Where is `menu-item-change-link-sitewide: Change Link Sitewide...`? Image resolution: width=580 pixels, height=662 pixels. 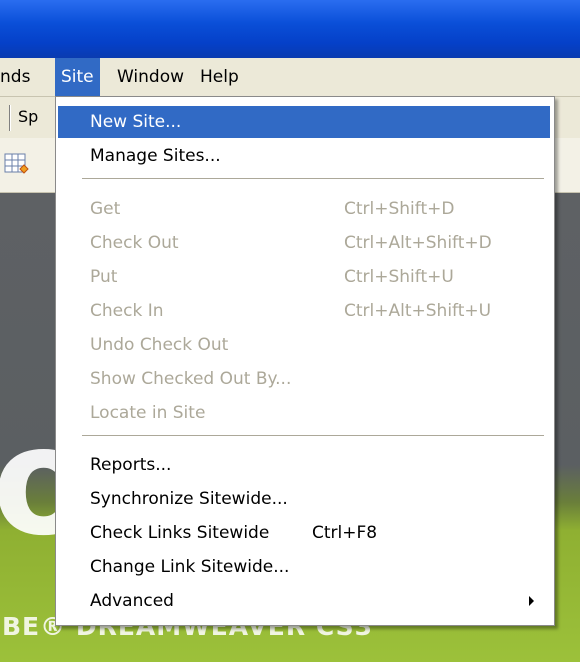
menu-item-change-link-sitewide: Change Link Sitewide... is located at coordinates (304, 567).